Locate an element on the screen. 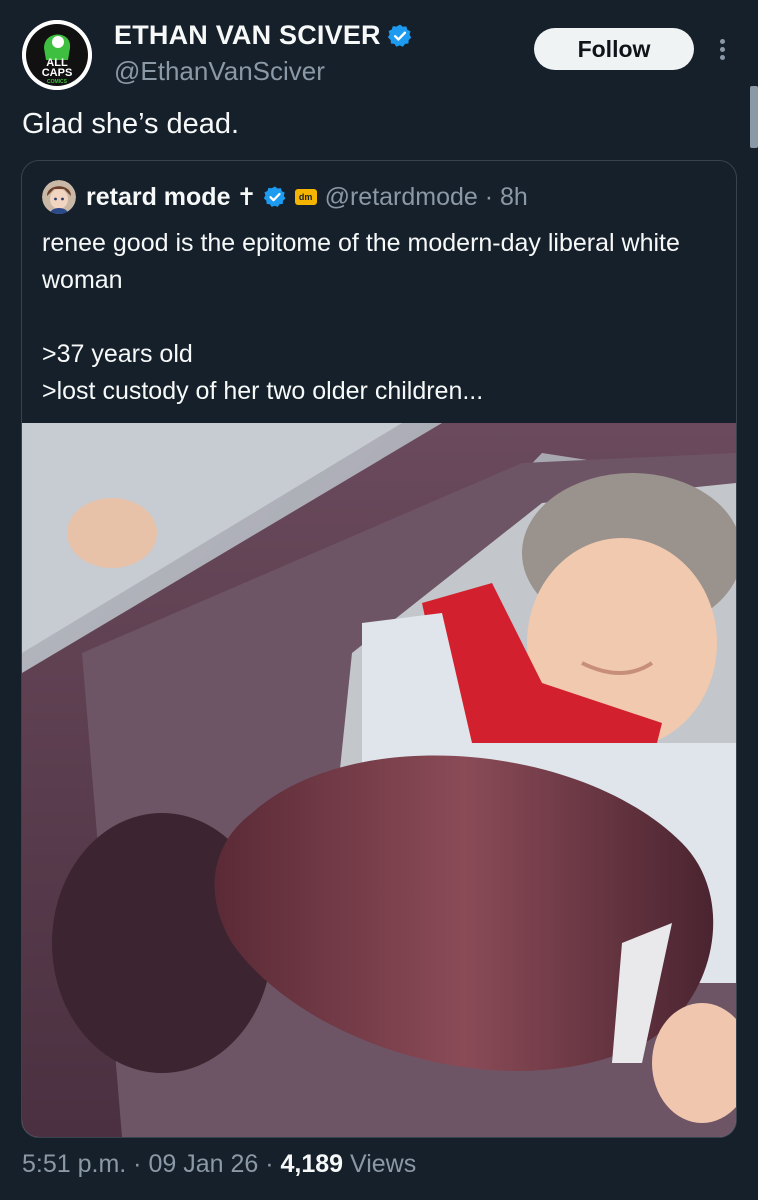 The image size is (758, 1200). tweet-footer: 5:51 p.m. · 09 Jan 26 · 4,189 Views is located at coordinates (219, 1164).